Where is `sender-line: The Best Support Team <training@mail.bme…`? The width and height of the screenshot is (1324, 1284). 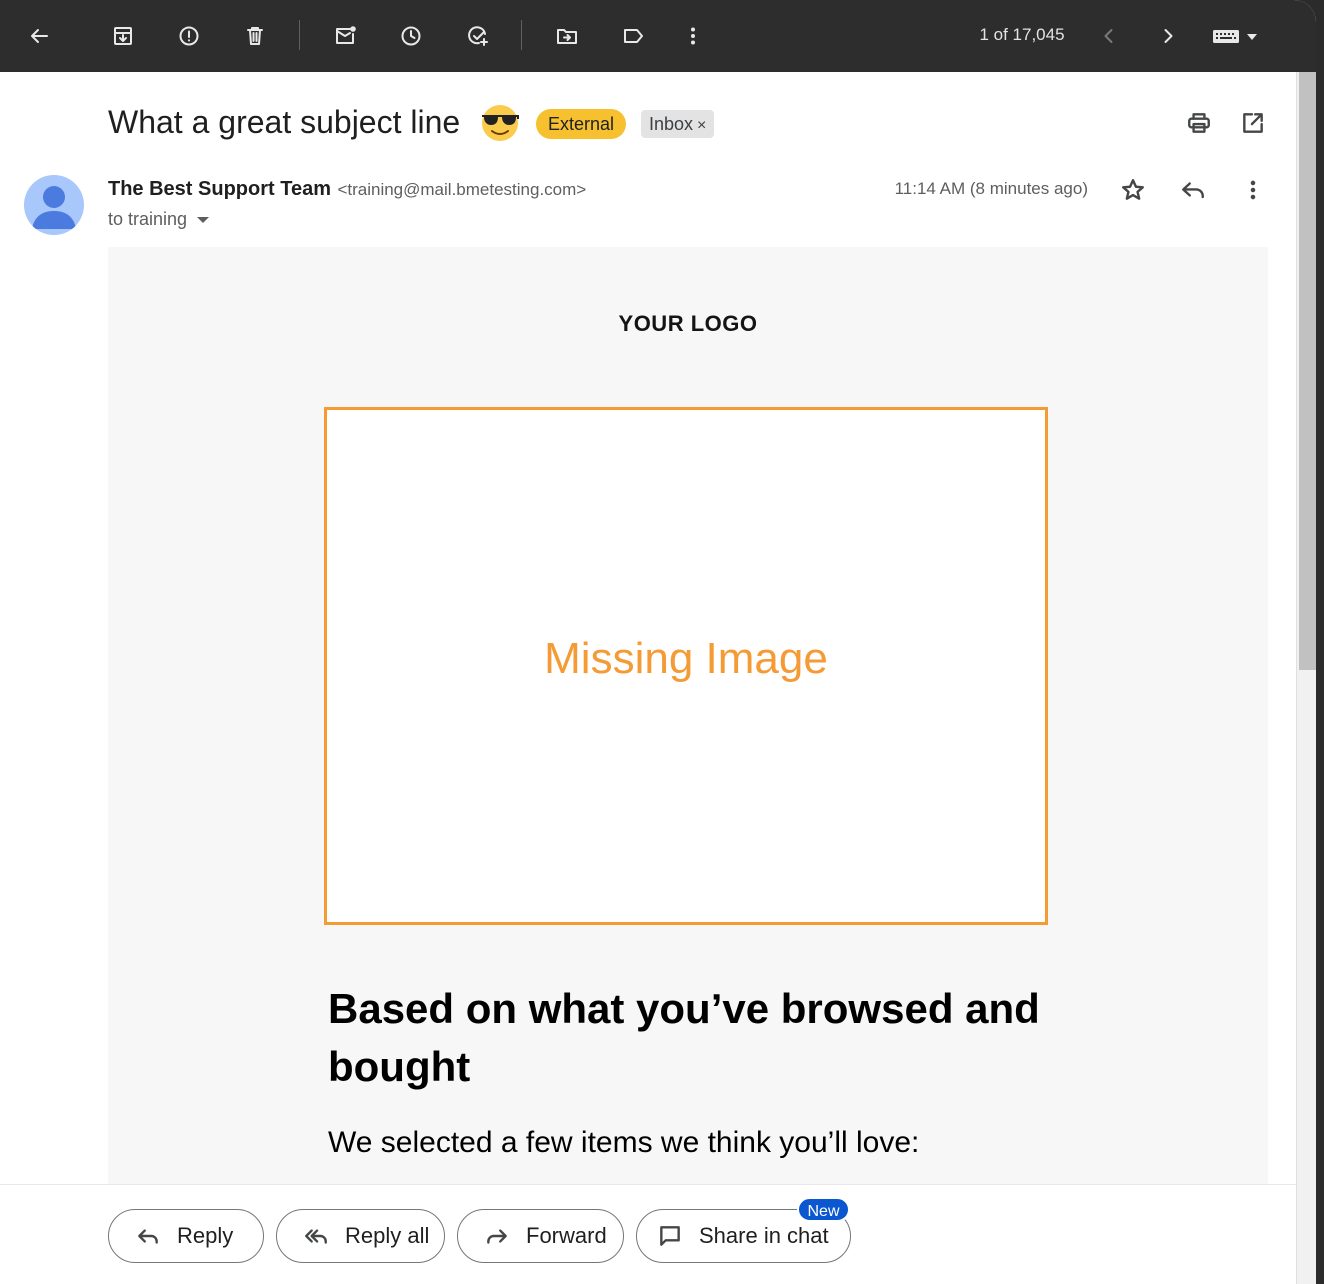
sender-line: The Best Support Team <training@mail.bme… is located at coordinates (347, 189).